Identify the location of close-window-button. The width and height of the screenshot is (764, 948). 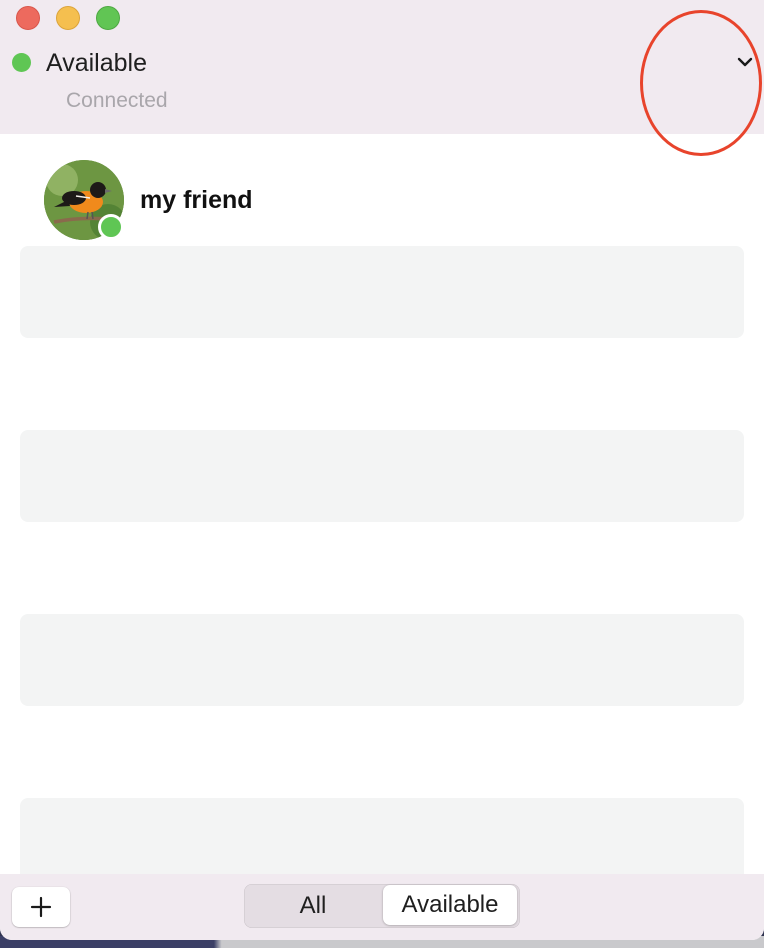
(28, 18).